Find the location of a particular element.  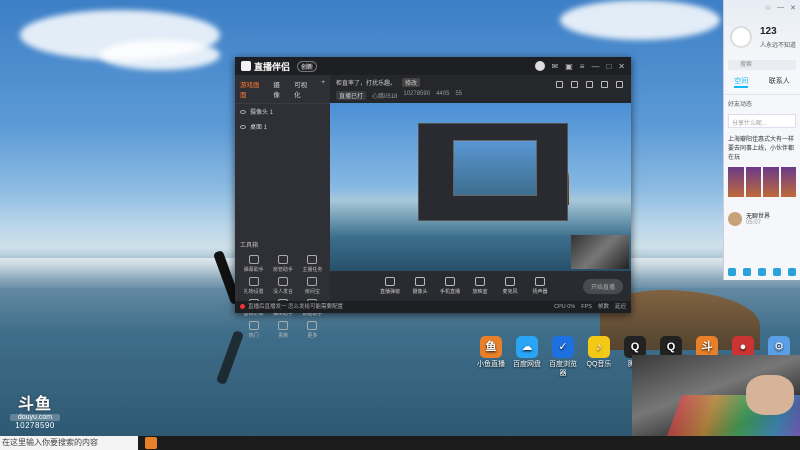

add-scene-icon: + is located at coordinates (323, 89).